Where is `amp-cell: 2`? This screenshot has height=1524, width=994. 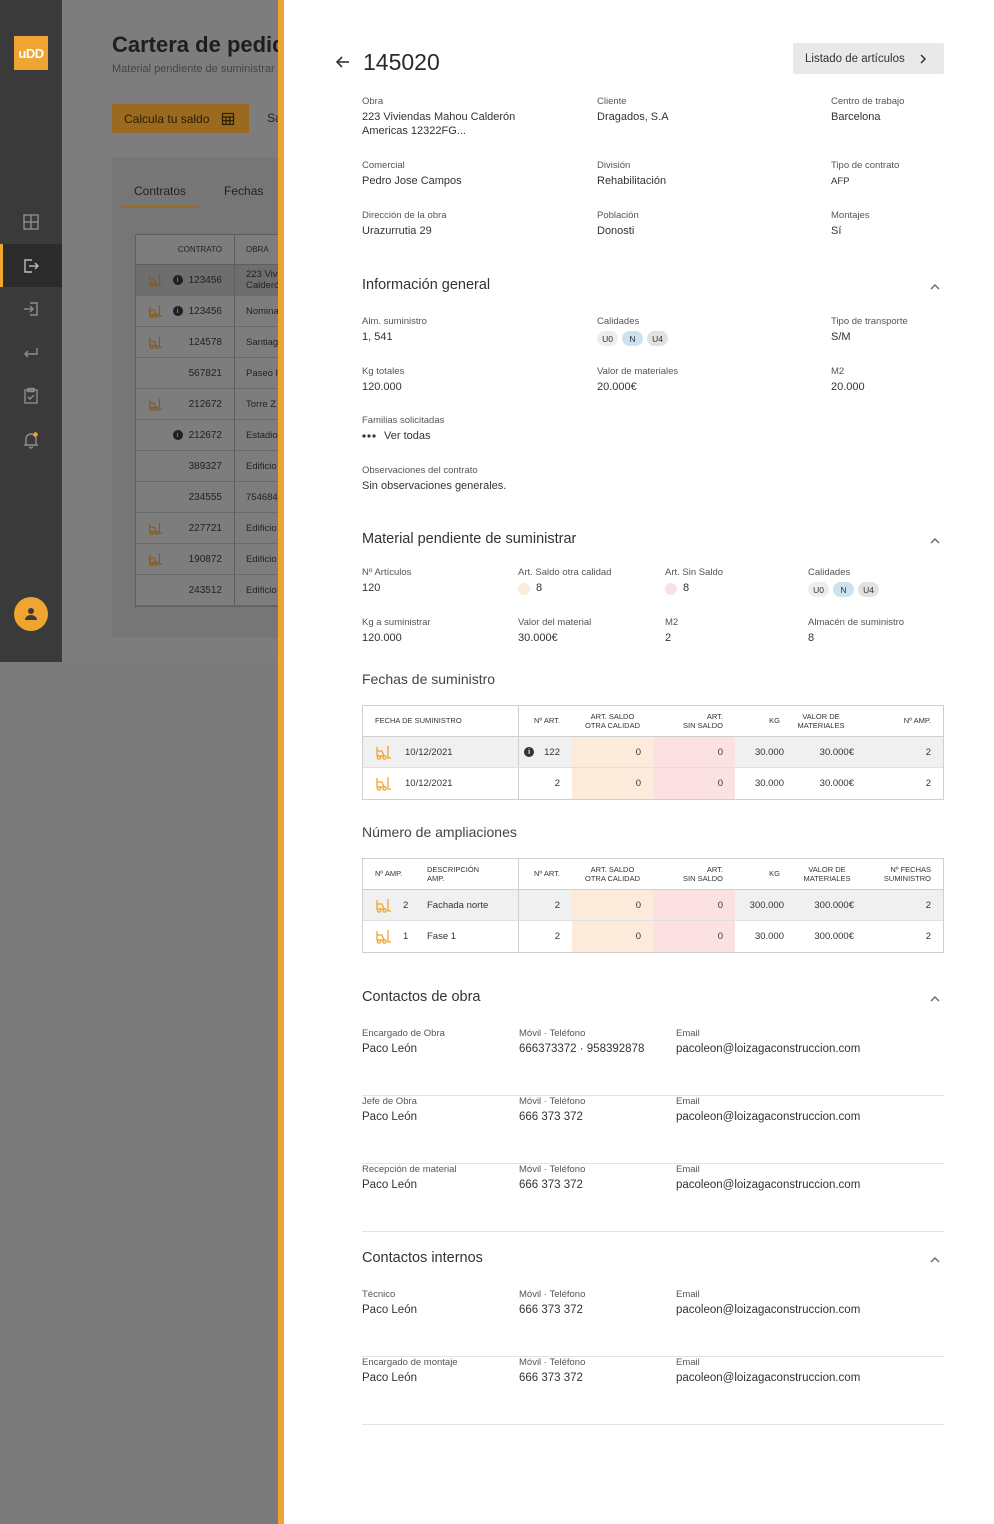 amp-cell: 2 is located at coordinates (928, 752).